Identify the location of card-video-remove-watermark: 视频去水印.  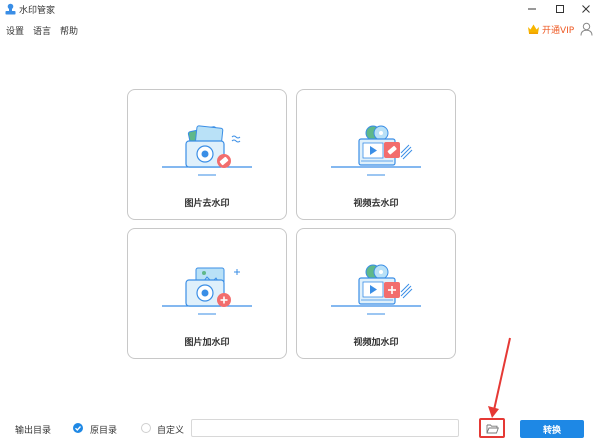
(376, 154).